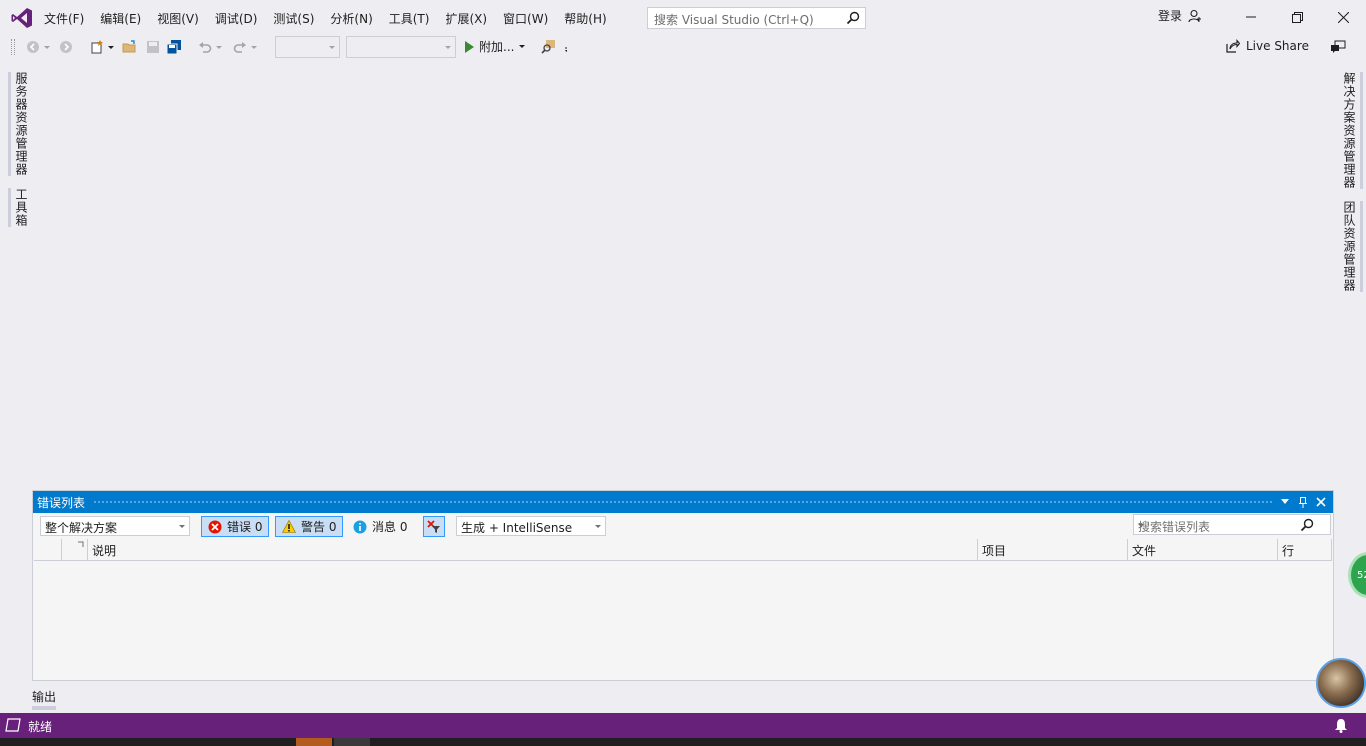 The image size is (1366, 746). I want to click on column-header-project: 项目, so click(1053, 550).